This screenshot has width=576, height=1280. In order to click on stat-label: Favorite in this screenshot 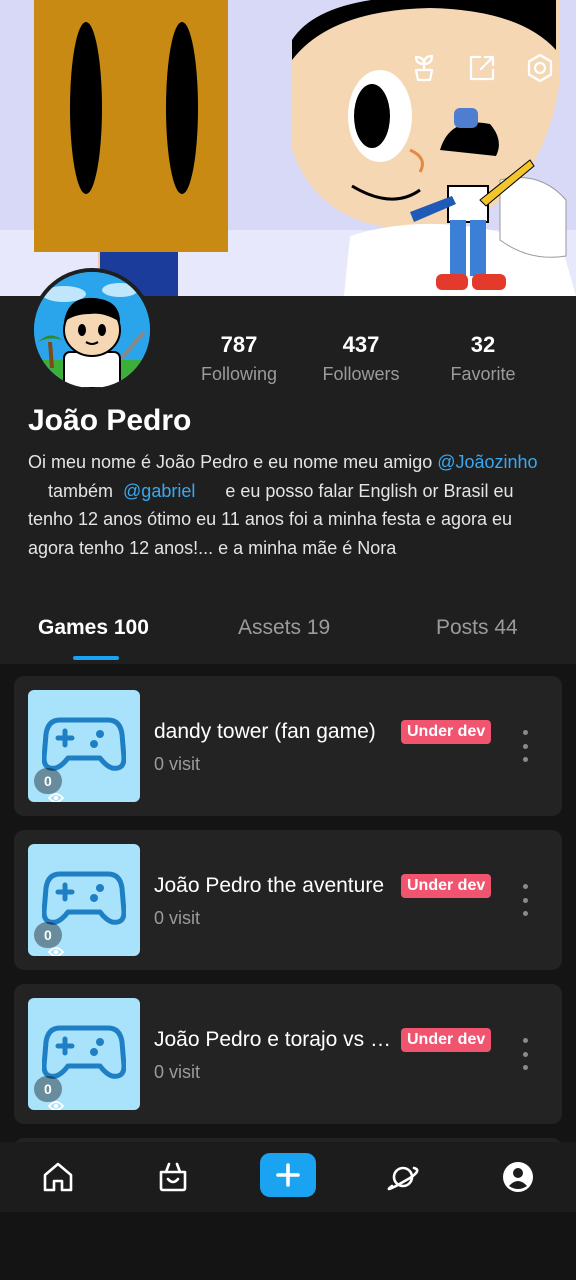, I will do `click(483, 374)`.